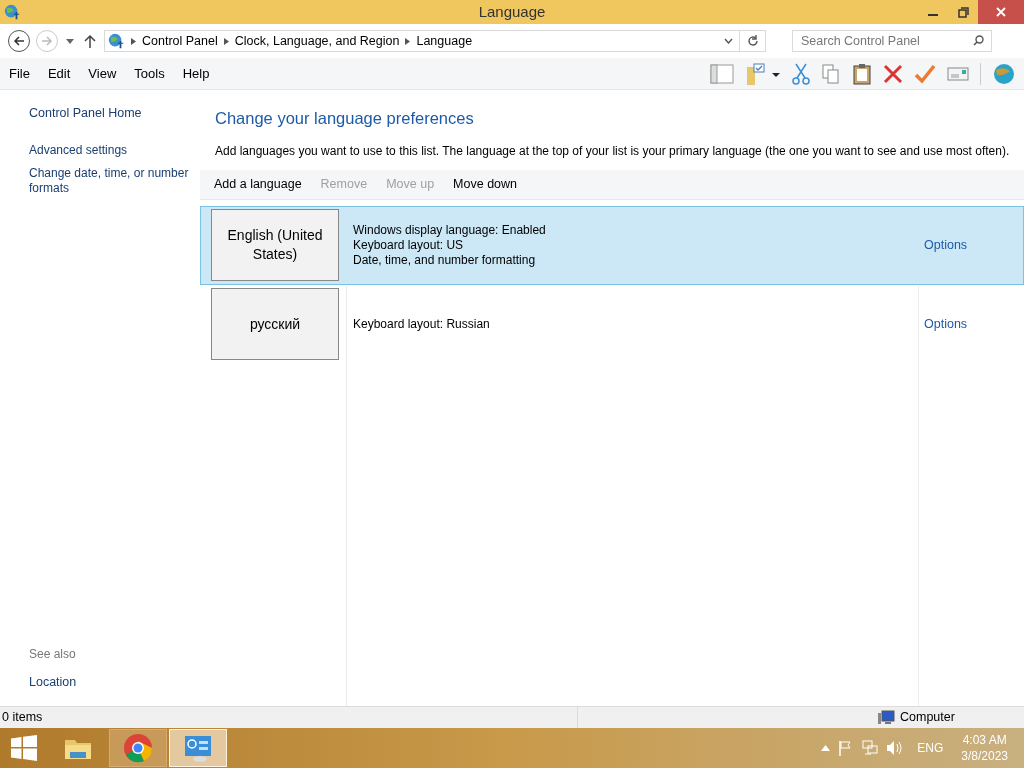 This screenshot has height=768, width=1024. What do you see at coordinates (275, 324) in the screenshot?
I see `language-tile: русский` at bounding box center [275, 324].